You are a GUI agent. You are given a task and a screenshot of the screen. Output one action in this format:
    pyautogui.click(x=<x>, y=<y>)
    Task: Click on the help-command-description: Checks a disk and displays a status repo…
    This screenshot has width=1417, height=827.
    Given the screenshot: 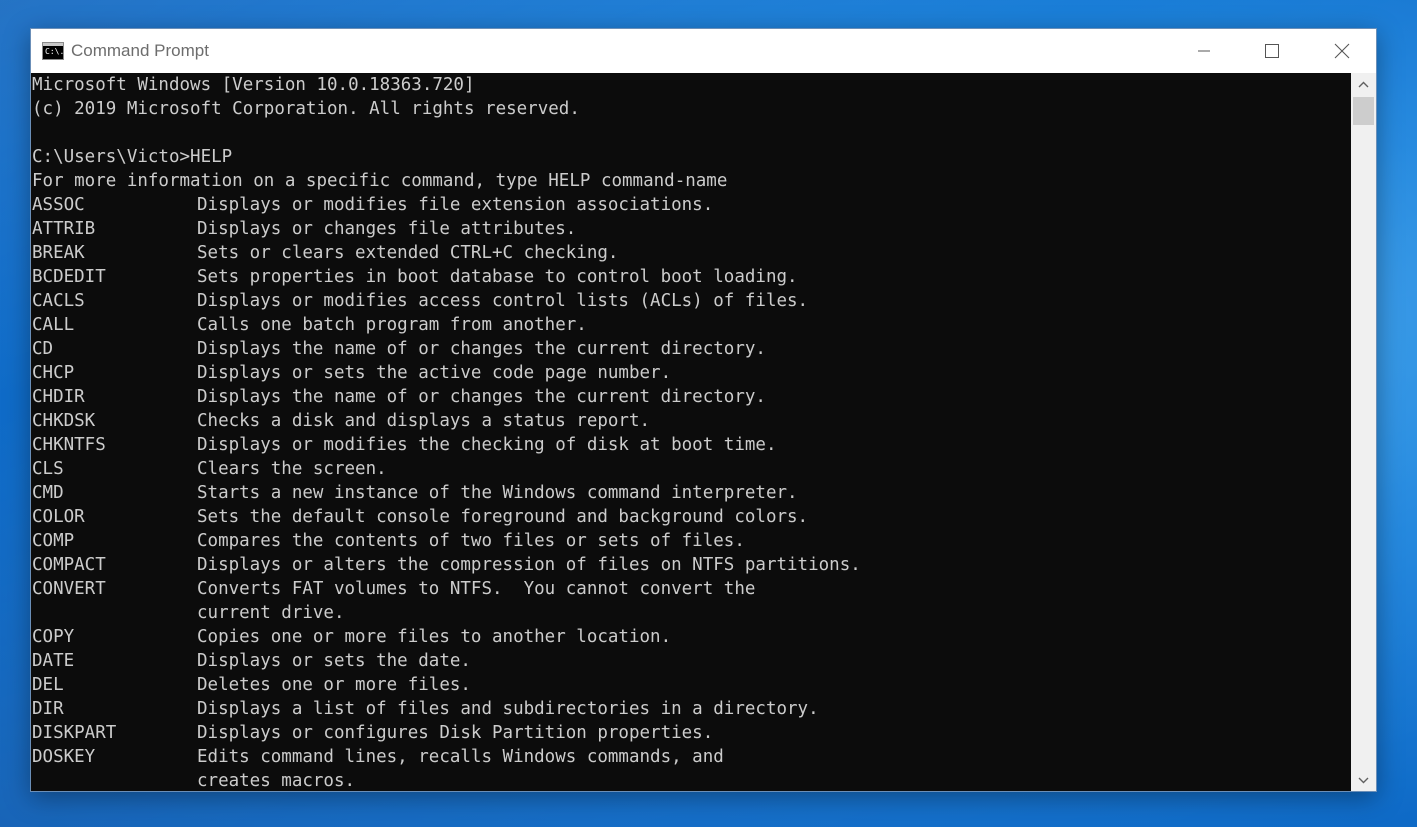 What is the action you would take?
    pyautogui.click(x=424, y=421)
    